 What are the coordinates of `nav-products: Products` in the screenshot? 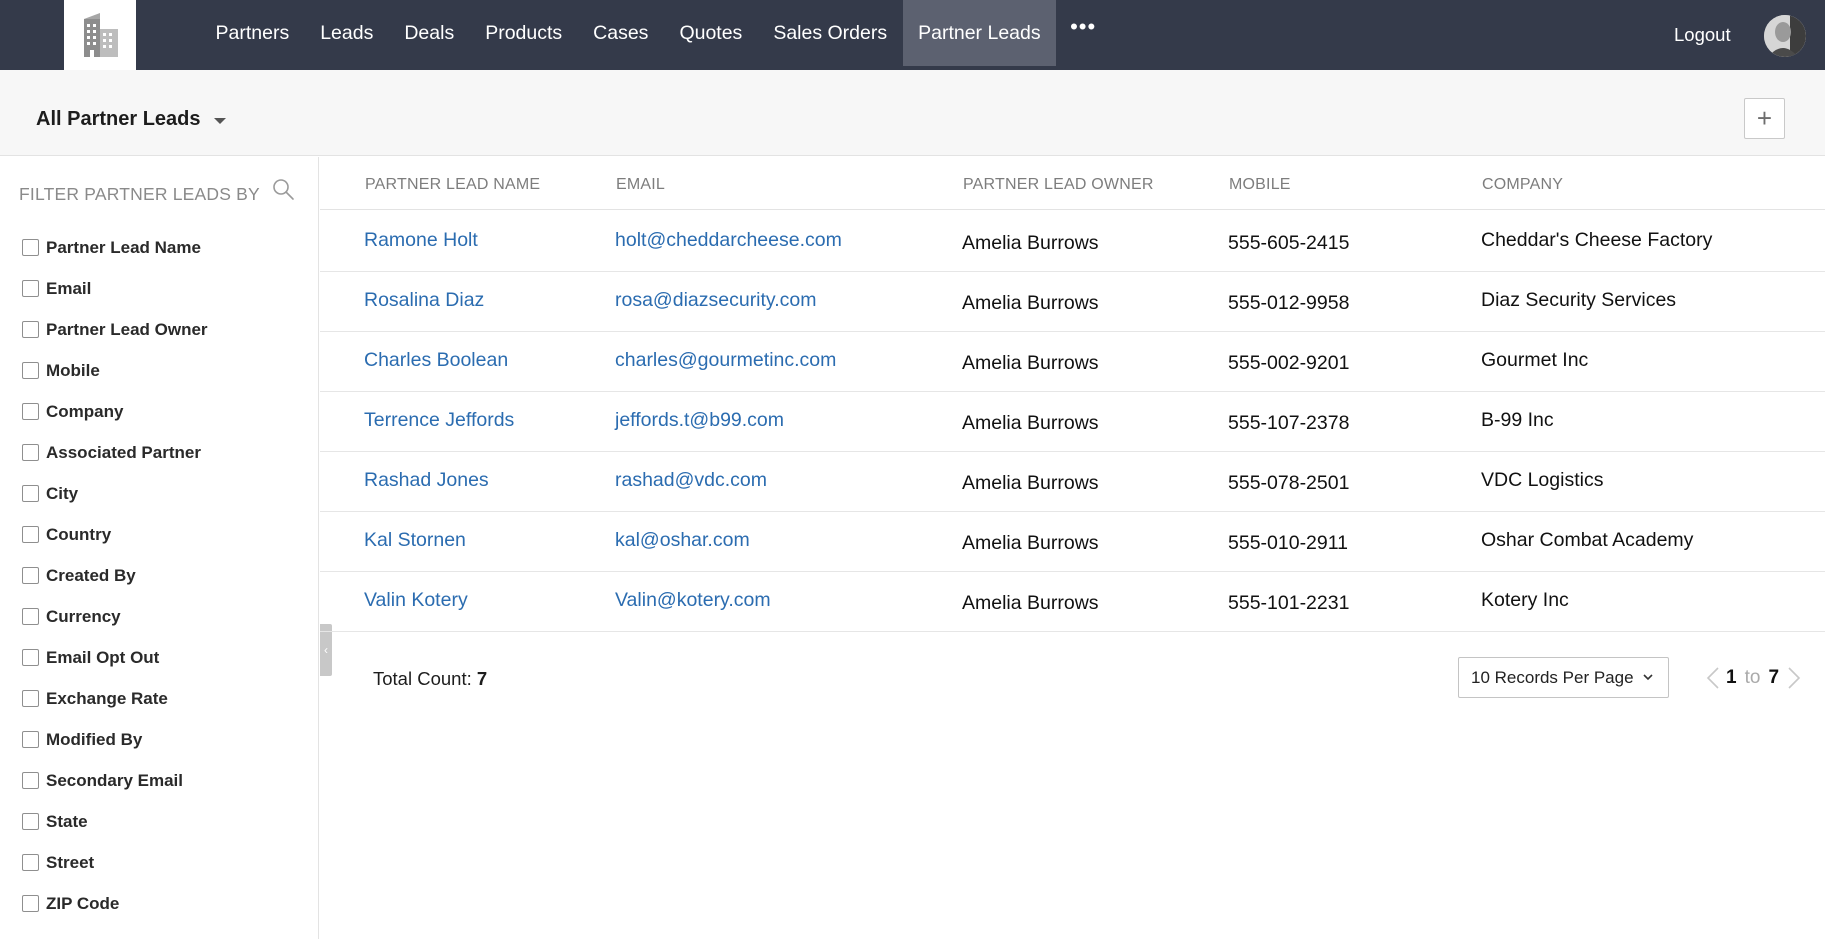 It's located at (524, 33).